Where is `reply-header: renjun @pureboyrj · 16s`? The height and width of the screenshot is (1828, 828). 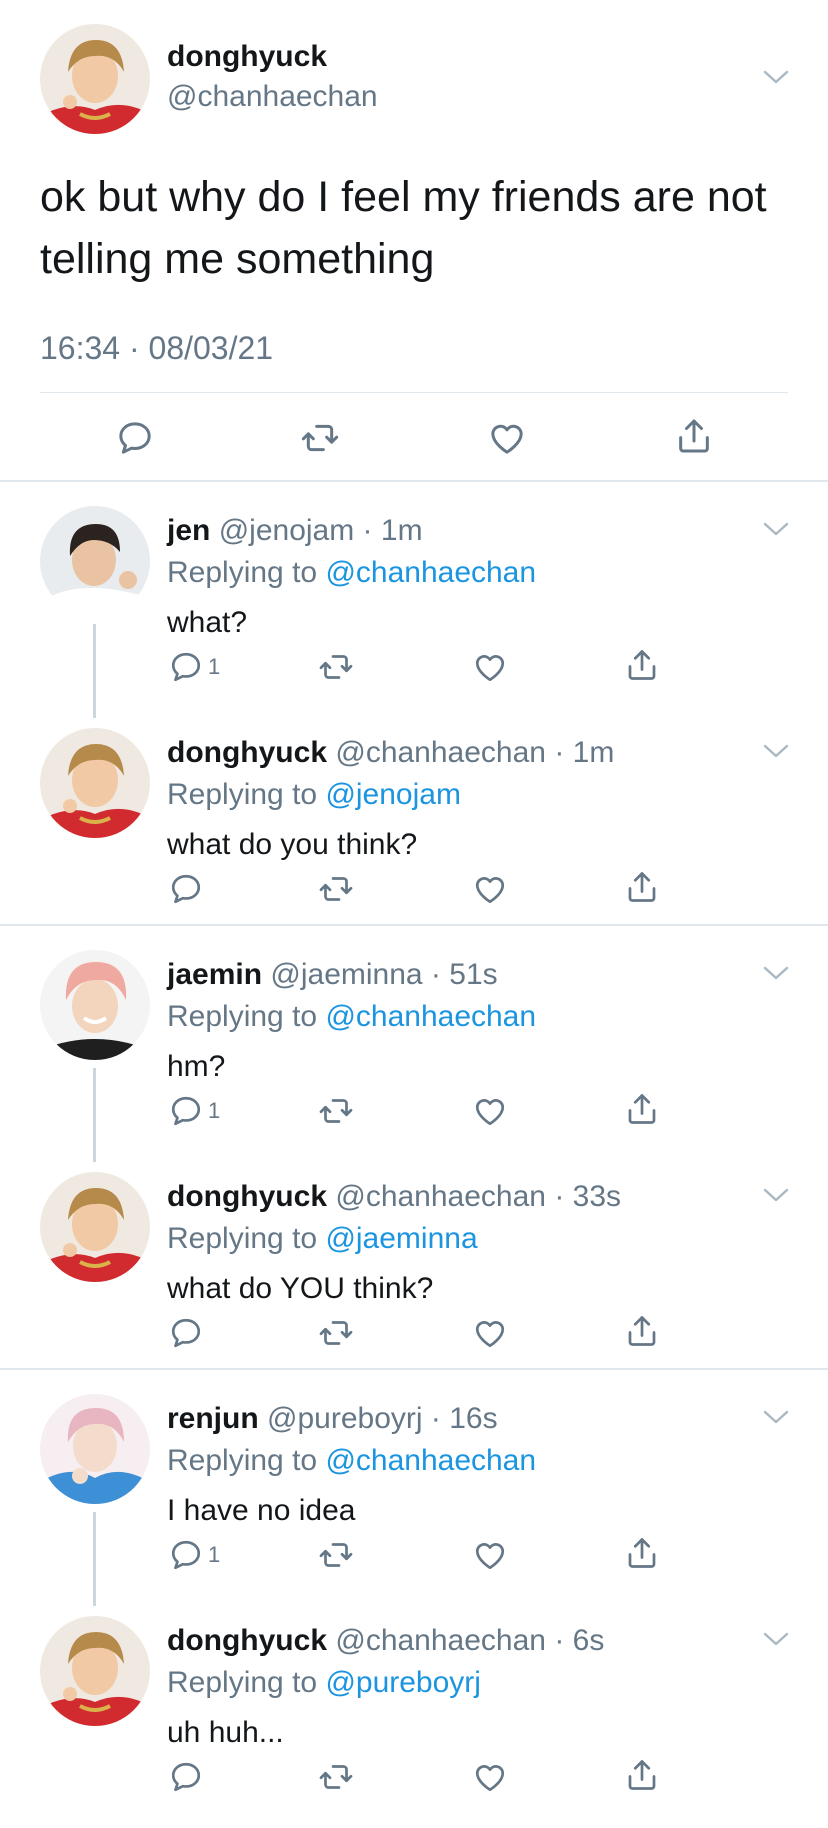
reply-header: renjun @pureboyrj · 16s is located at coordinates (332, 1419).